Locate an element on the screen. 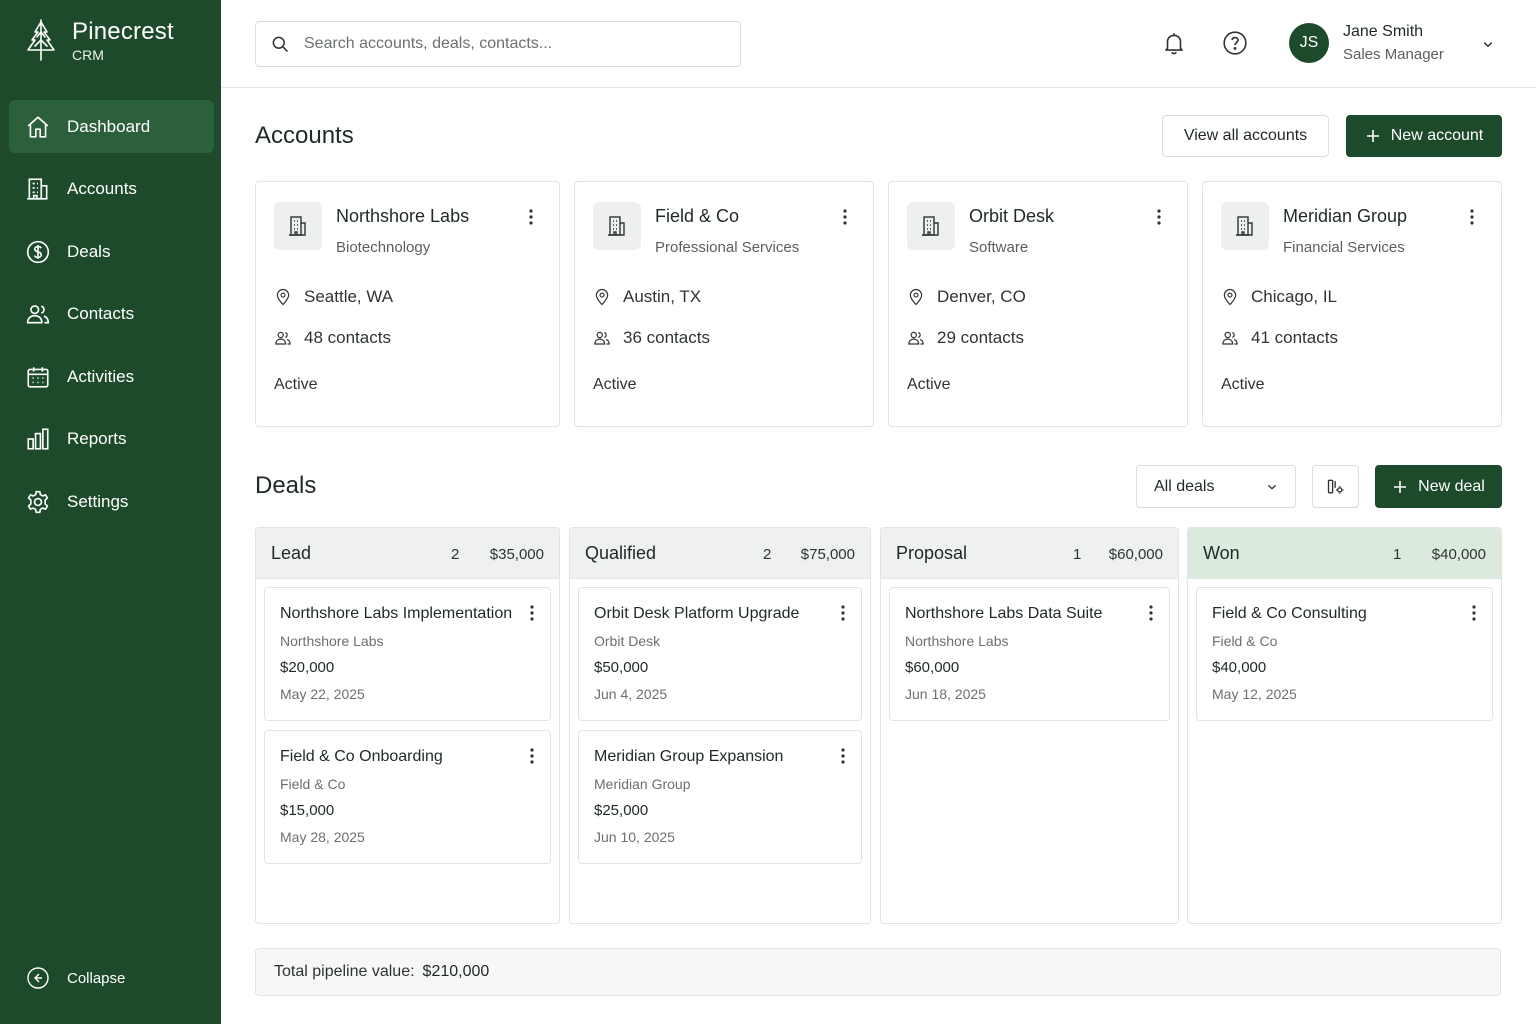 Image resolution: width=1536 pixels, height=1024 pixels. bell-icon is located at coordinates (1174, 43).